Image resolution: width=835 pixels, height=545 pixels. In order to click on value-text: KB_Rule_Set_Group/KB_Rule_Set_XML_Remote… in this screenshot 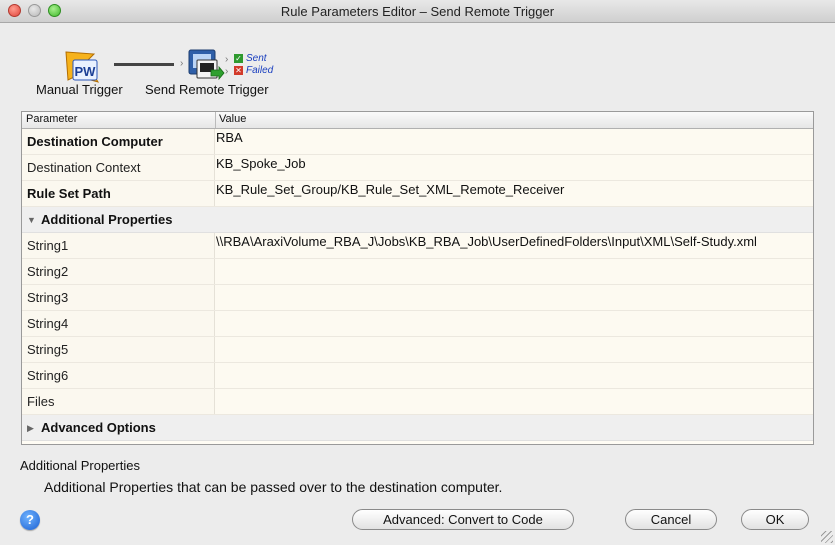, I will do `click(390, 189)`.